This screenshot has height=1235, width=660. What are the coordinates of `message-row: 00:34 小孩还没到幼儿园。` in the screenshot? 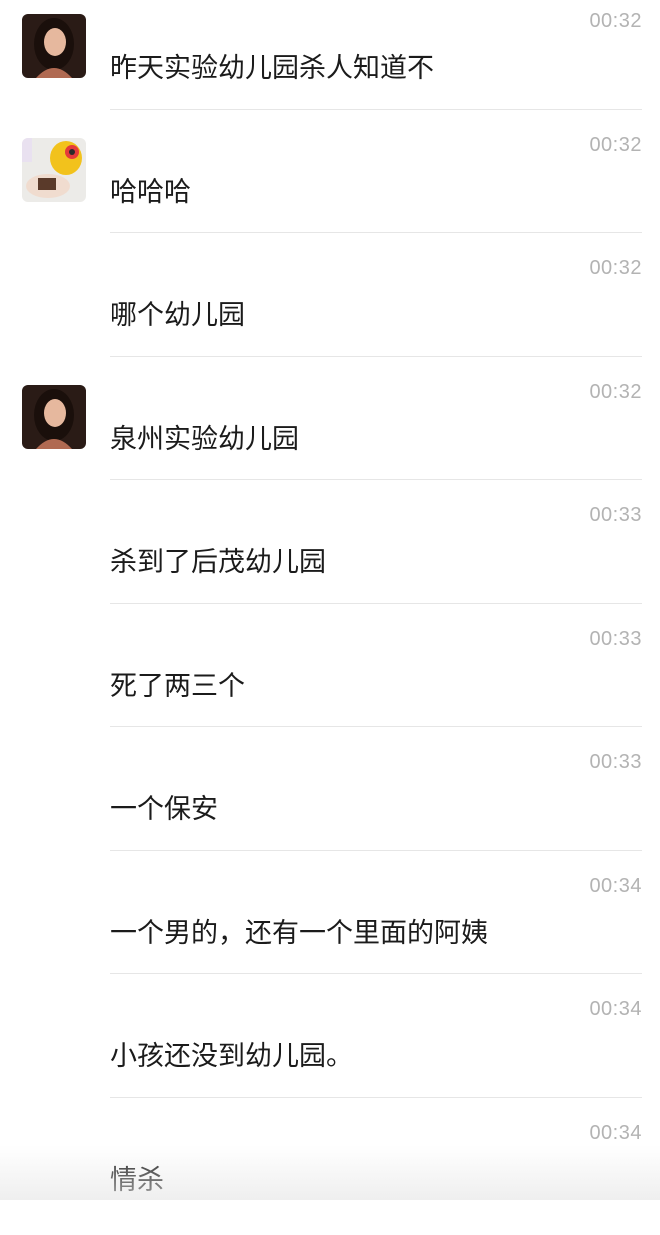 It's located at (330, 1050).